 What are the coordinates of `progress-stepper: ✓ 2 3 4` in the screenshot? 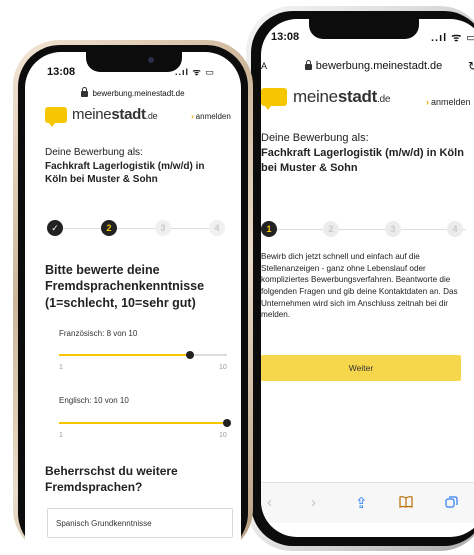 It's located at (136, 228).